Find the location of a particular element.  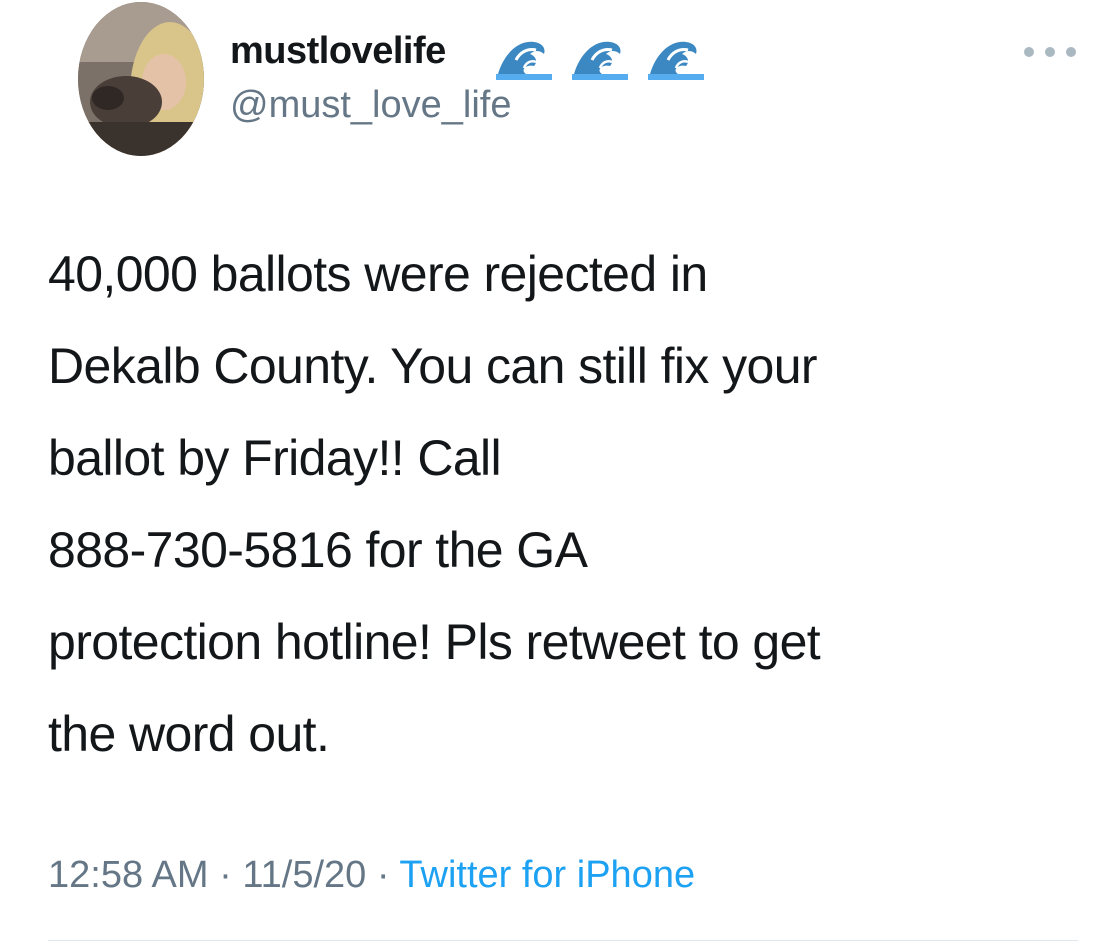

more-options-icon is located at coordinates (1050, 52).